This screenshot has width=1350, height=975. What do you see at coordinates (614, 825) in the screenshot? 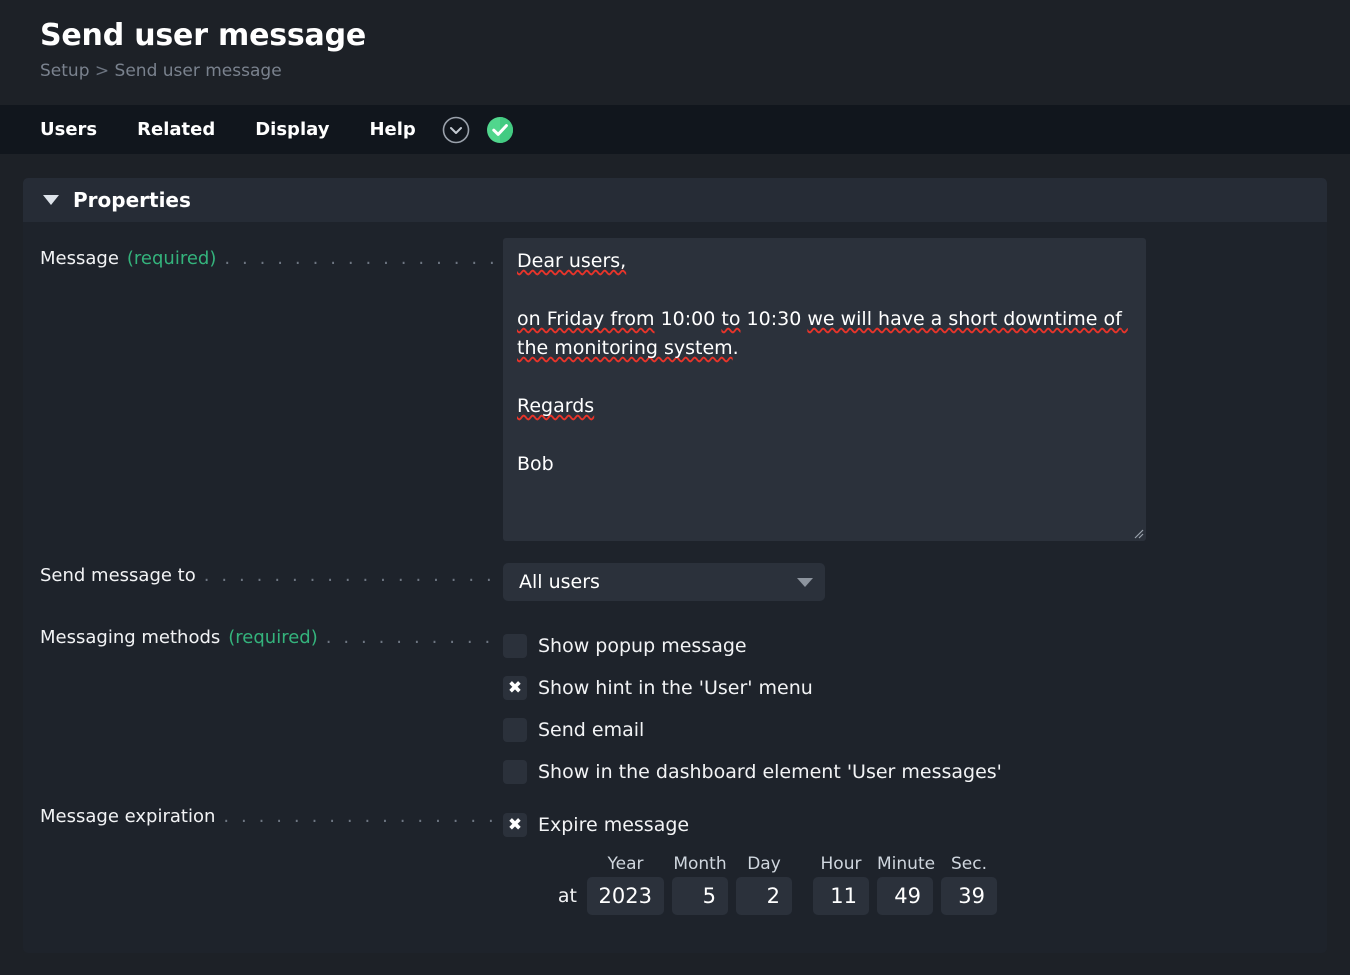
I see `checkbox-label-expire-message: Expire message` at bounding box center [614, 825].